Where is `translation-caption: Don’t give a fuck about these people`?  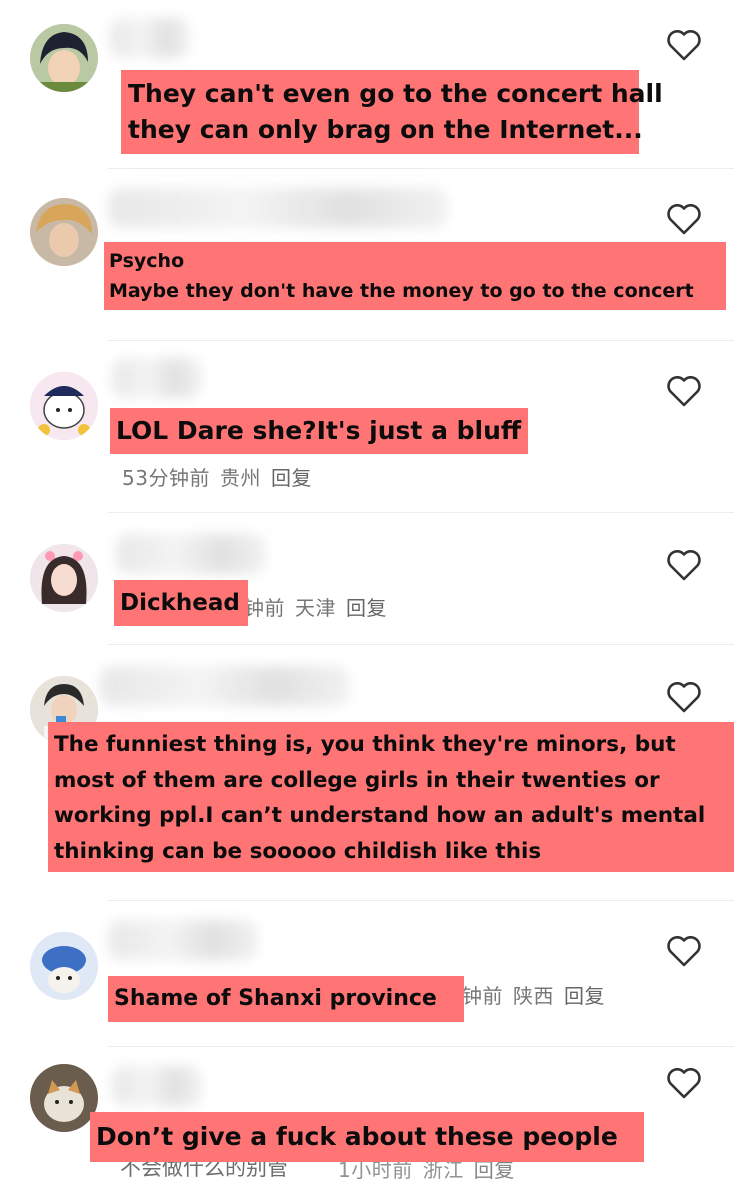 translation-caption: Don’t give a fuck about these people is located at coordinates (367, 1137).